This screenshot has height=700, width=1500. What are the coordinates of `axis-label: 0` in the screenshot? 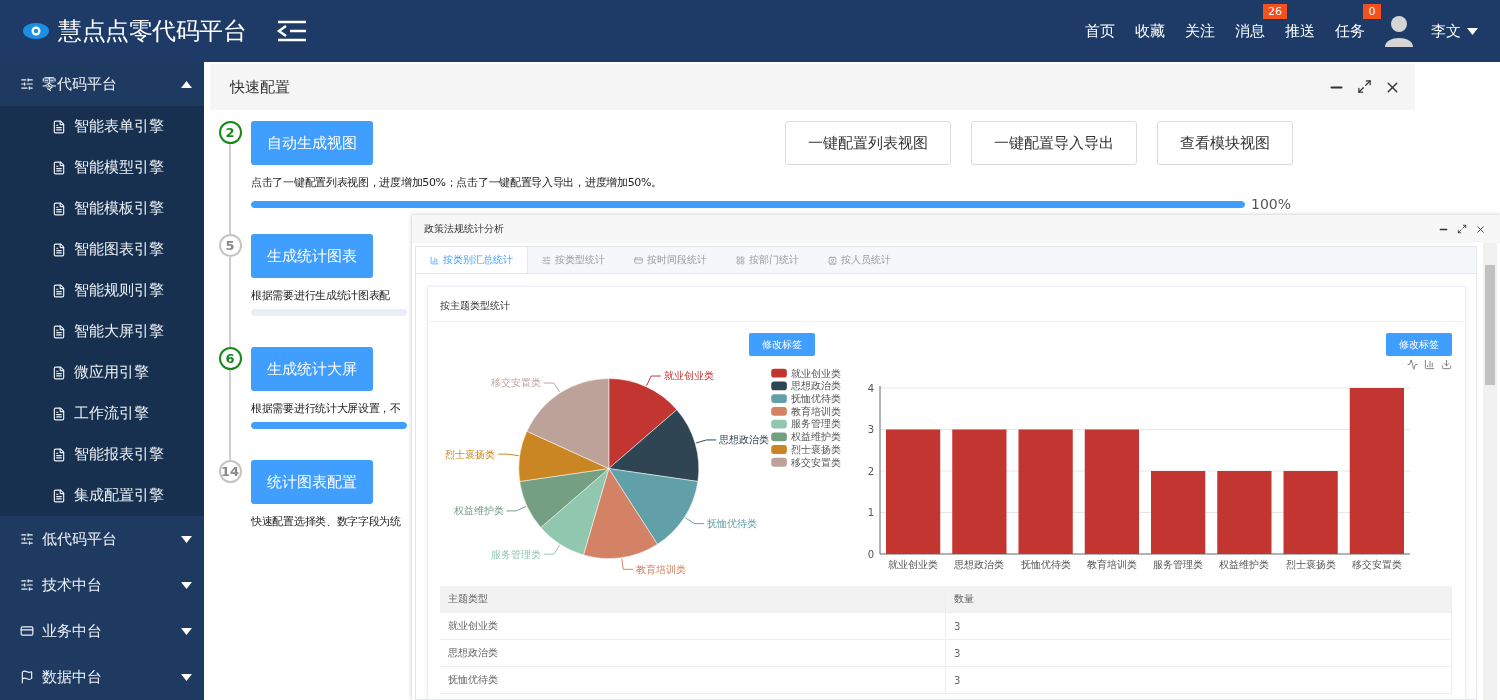 It's located at (870, 554).